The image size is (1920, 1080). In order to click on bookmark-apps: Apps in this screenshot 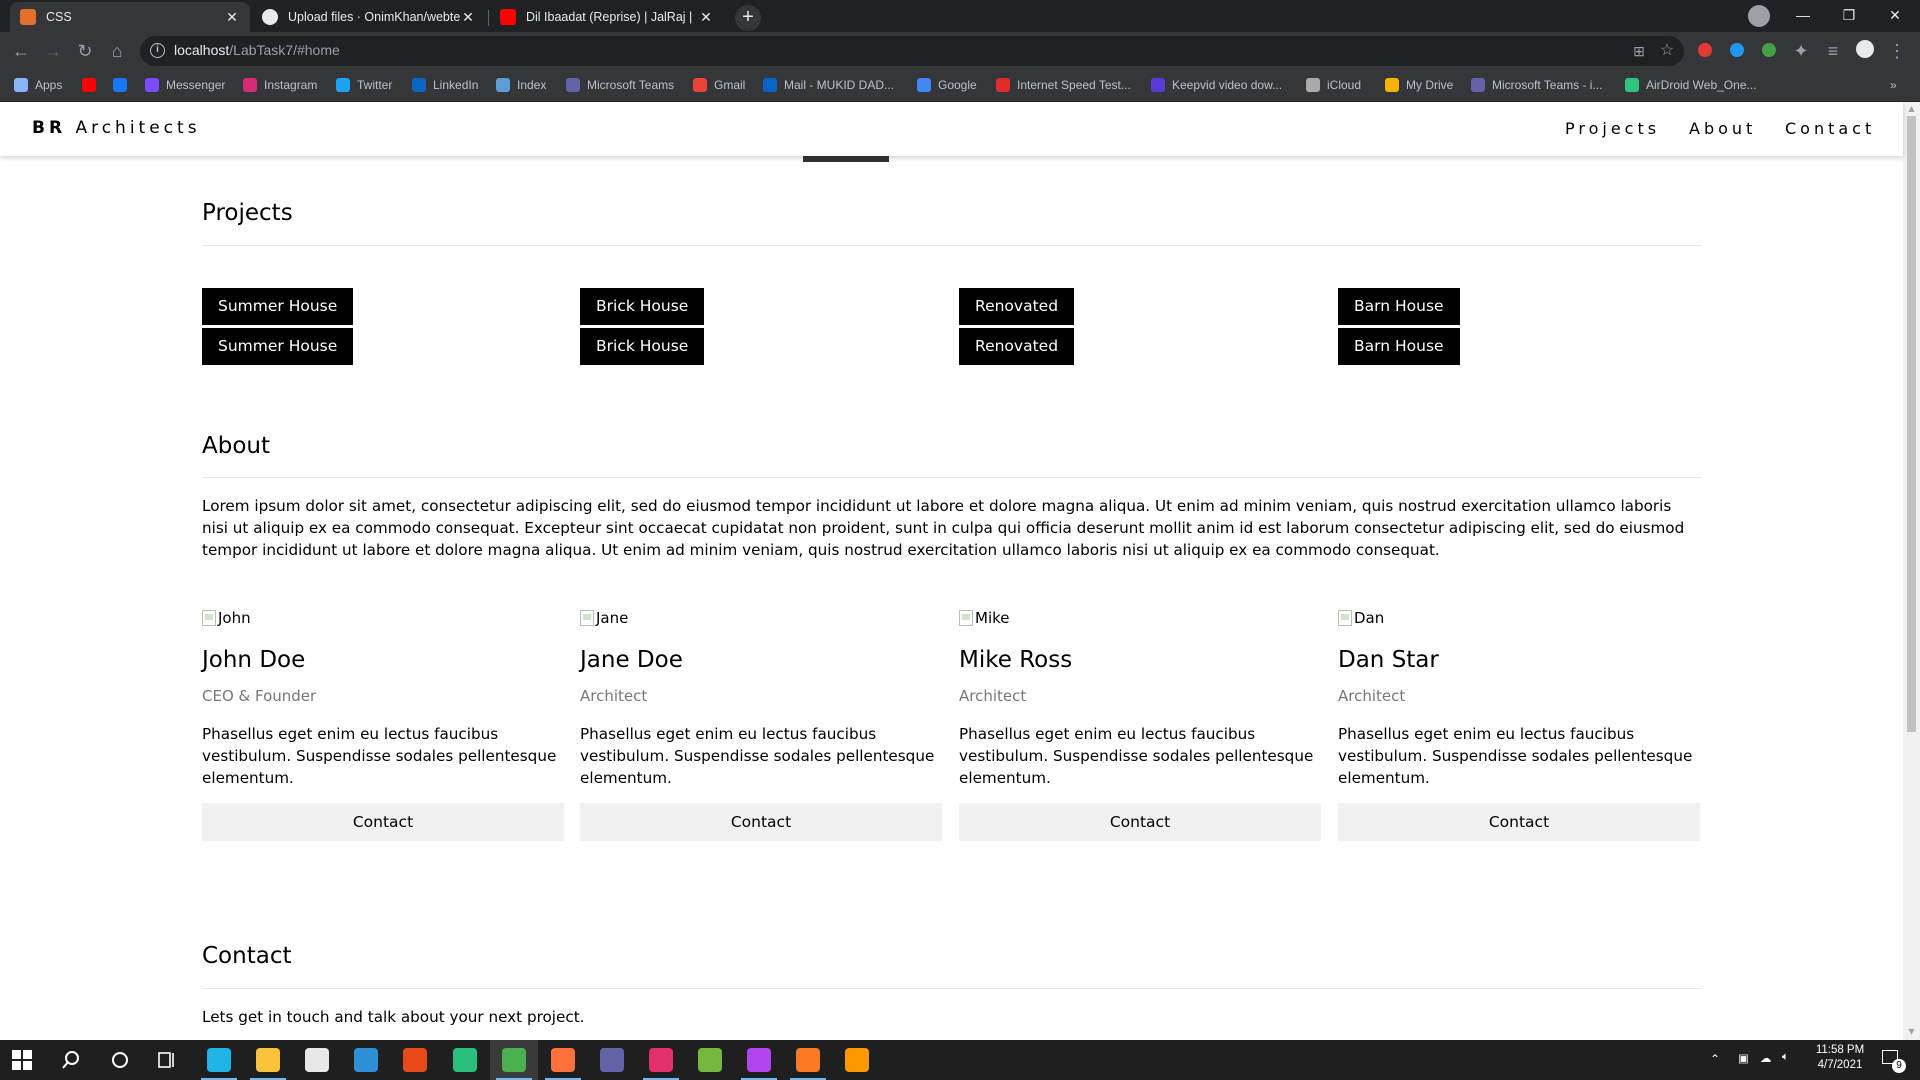, I will do `click(38, 85)`.